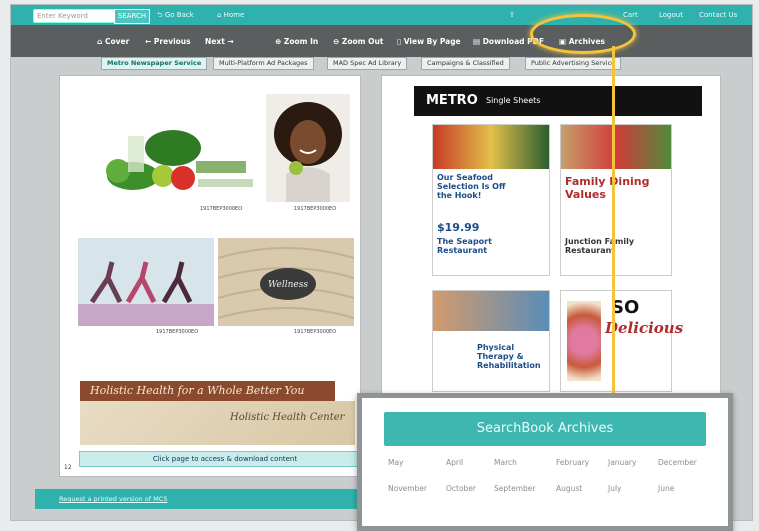 Image resolution: width=759 pixels, height=531 pixels. I want to click on go-back-label: Go Back, so click(179, 15).